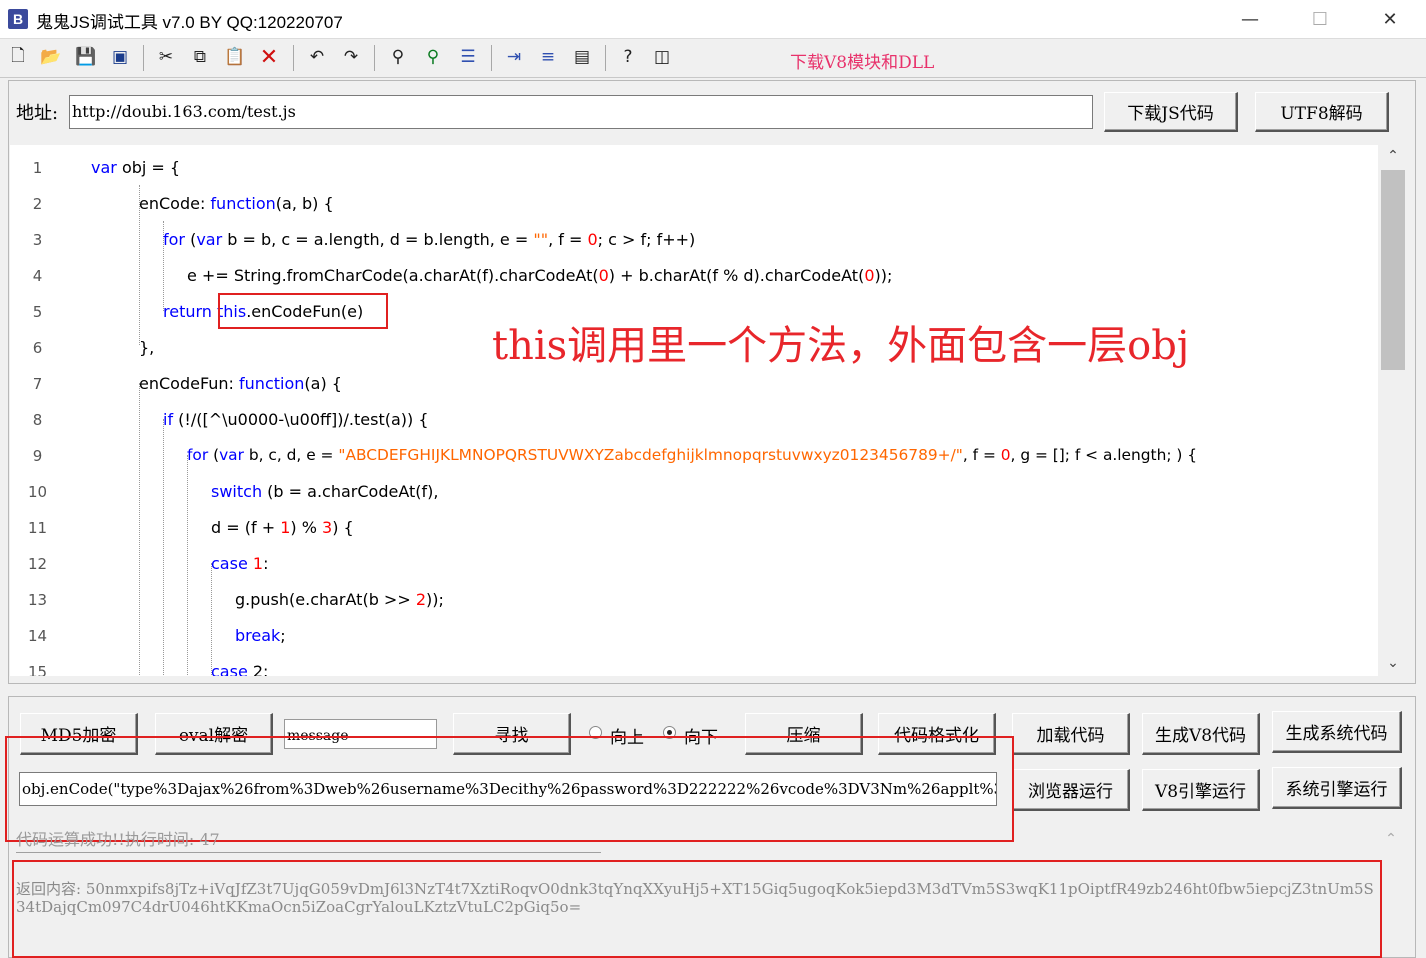 The height and width of the screenshot is (958, 1426). Describe the element at coordinates (37, 492) in the screenshot. I see `line-number: 10` at that location.